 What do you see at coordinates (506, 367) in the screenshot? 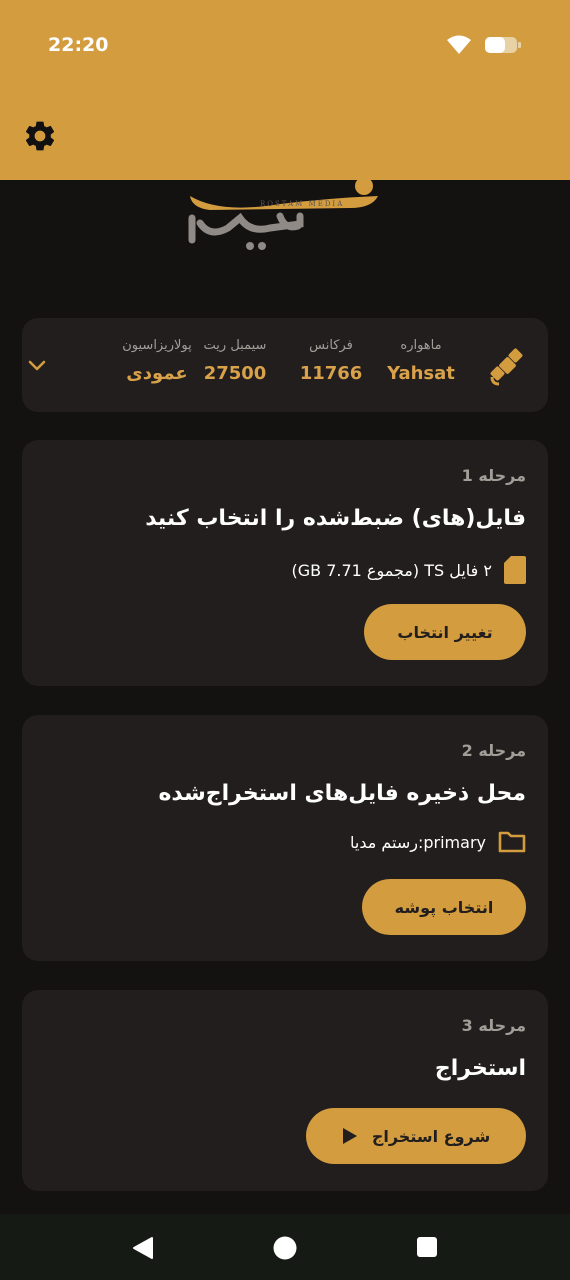
I see `satellite-icon` at bounding box center [506, 367].